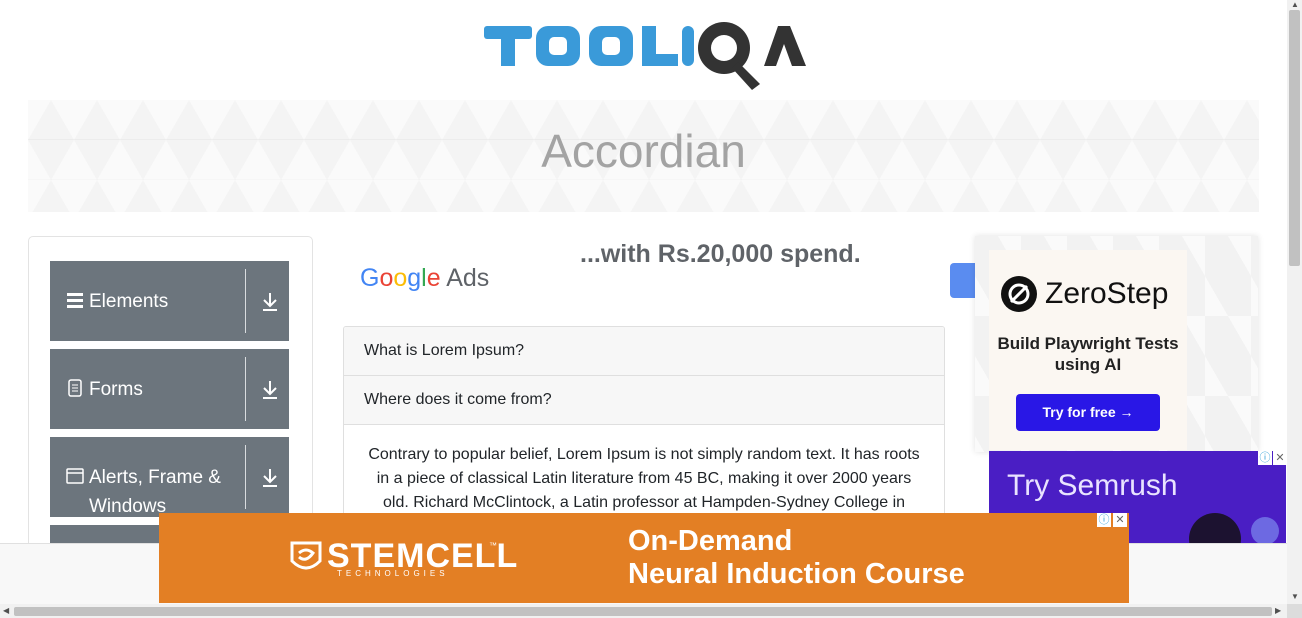 Image resolution: width=1302 pixels, height=618 pixels. Describe the element at coordinates (75, 476) in the screenshot. I see `window-icon` at that location.